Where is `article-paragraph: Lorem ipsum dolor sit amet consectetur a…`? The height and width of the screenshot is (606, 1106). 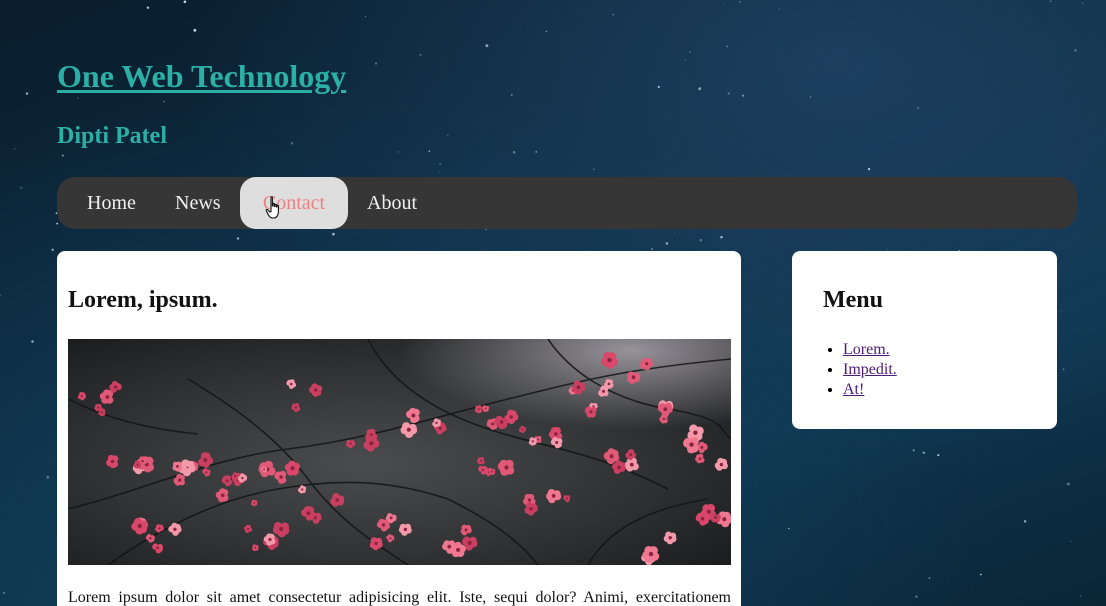 article-paragraph: Lorem ipsum dolor sit amet consectetur a… is located at coordinates (399, 597).